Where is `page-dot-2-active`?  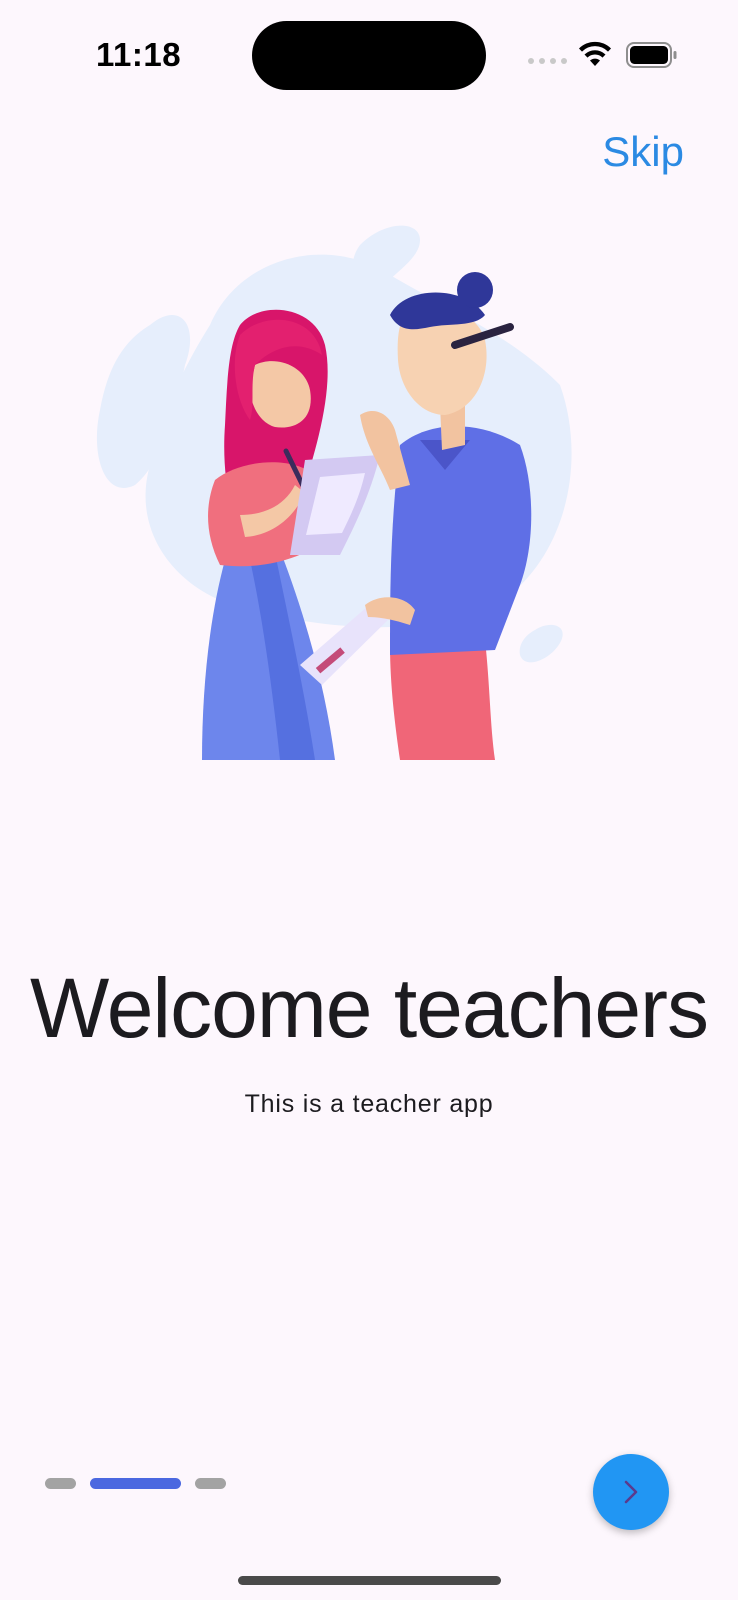
page-dot-2-active is located at coordinates (135, 1483).